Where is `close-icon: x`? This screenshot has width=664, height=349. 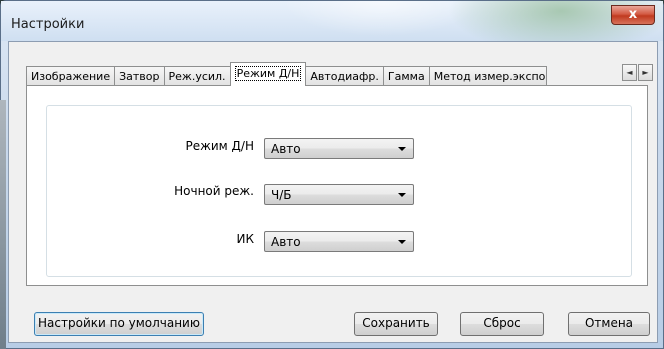 close-icon: x is located at coordinates (633, 14).